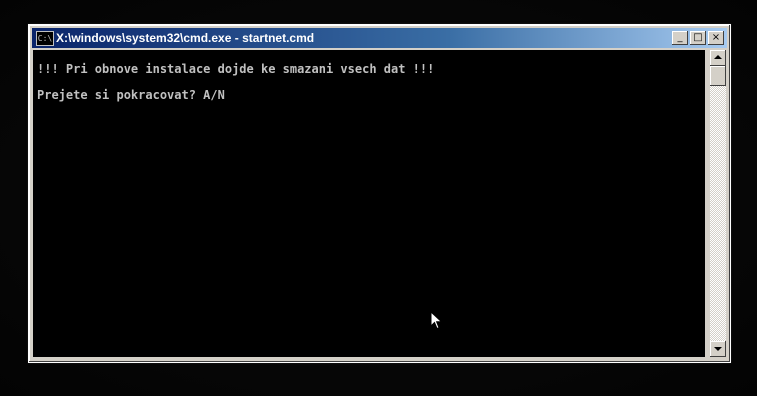  I want to click on scroll-up-arrow-icon, so click(718, 57).